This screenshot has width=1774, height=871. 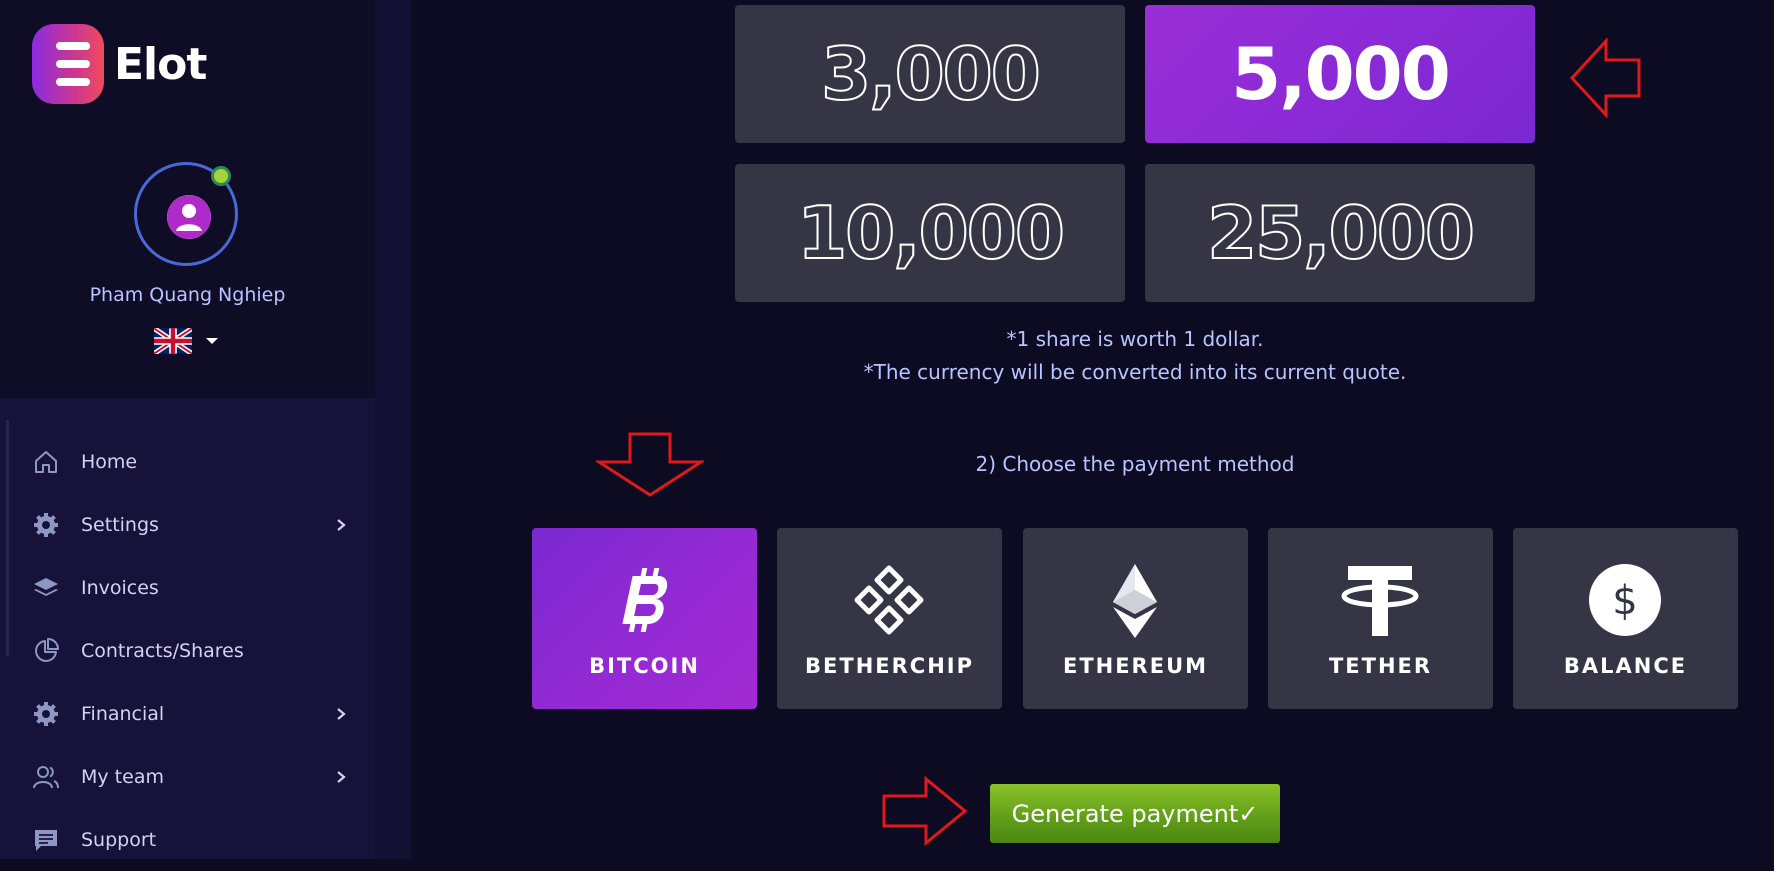 I want to click on home-icon, so click(x=46, y=461).